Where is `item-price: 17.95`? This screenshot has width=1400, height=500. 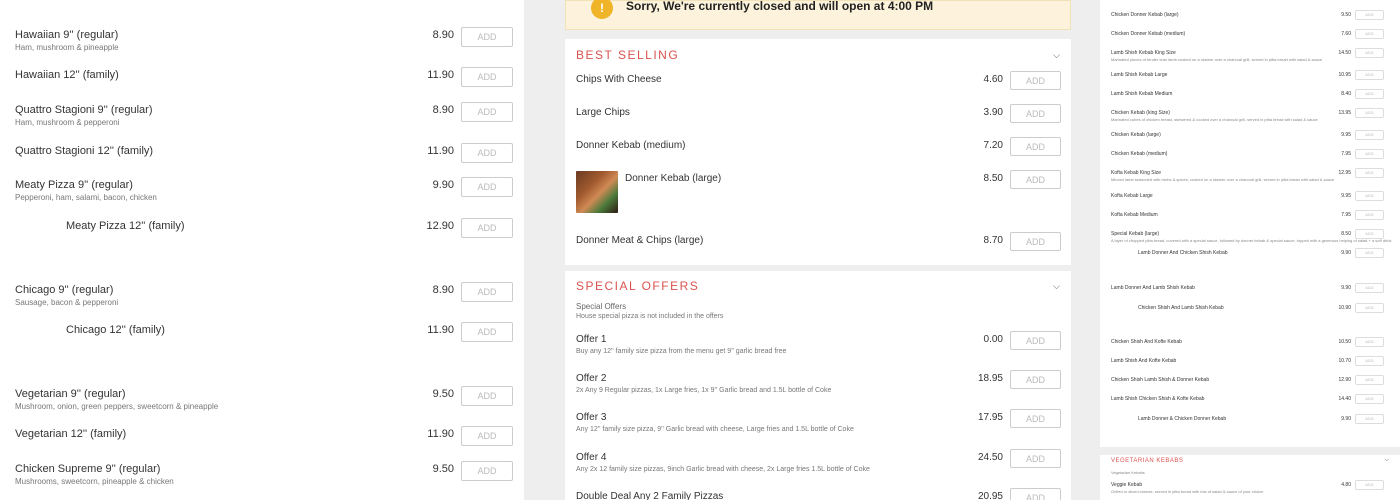
item-price: 17.95 is located at coordinates (990, 417).